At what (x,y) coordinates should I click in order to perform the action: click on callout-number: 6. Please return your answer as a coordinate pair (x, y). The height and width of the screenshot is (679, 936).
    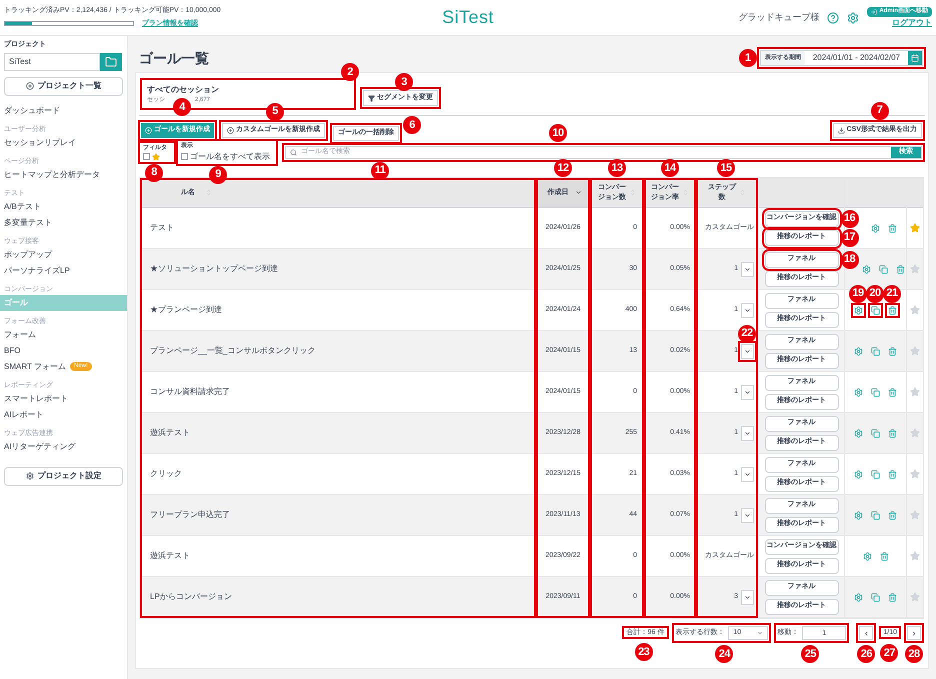
    Looking at the image, I should click on (412, 125).